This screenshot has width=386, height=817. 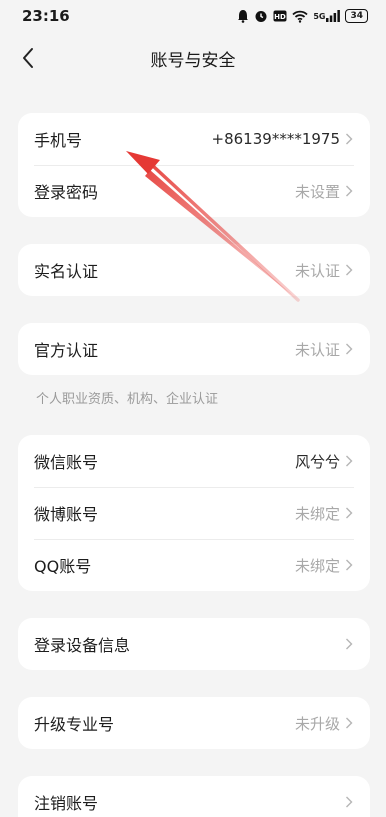 I want to click on clock-icon, so click(x=261, y=16).